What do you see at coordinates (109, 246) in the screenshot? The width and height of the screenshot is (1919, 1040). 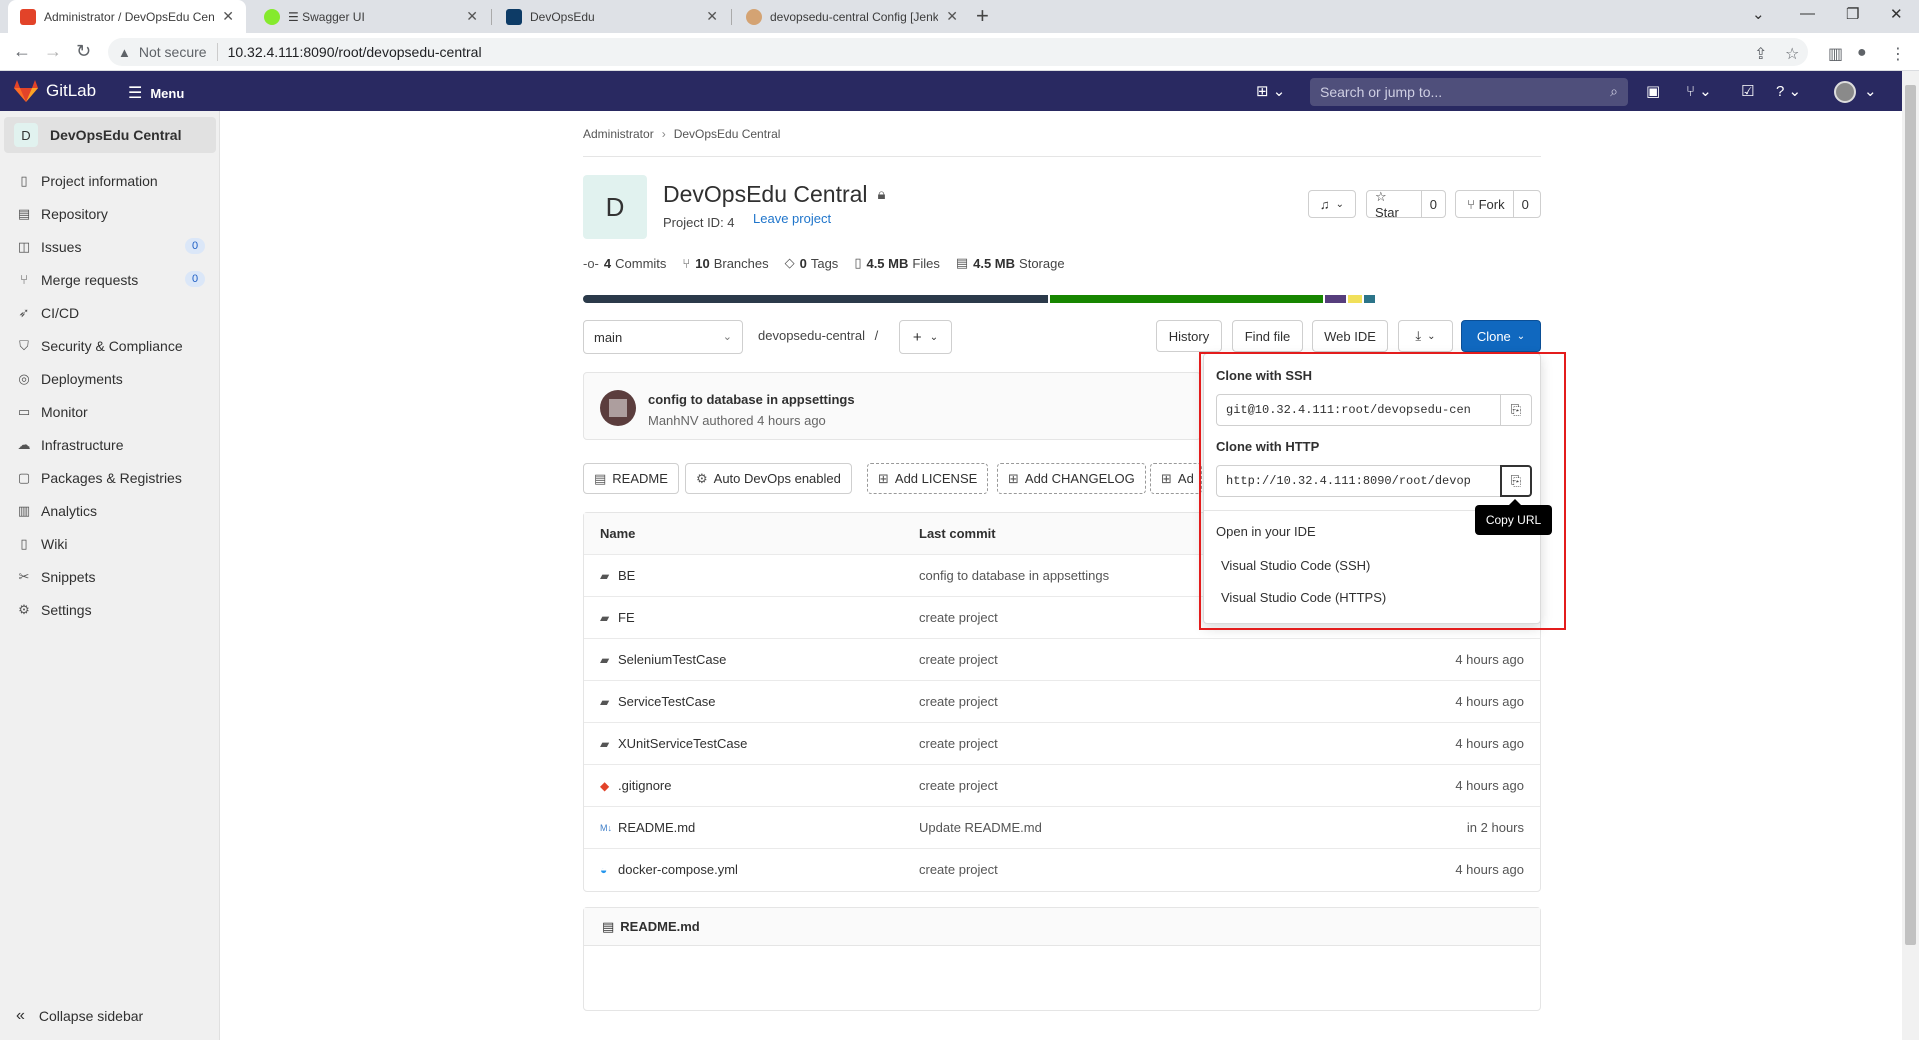 I see `sidebar-item-issues: ◫ Issues 0` at bounding box center [109, 246].